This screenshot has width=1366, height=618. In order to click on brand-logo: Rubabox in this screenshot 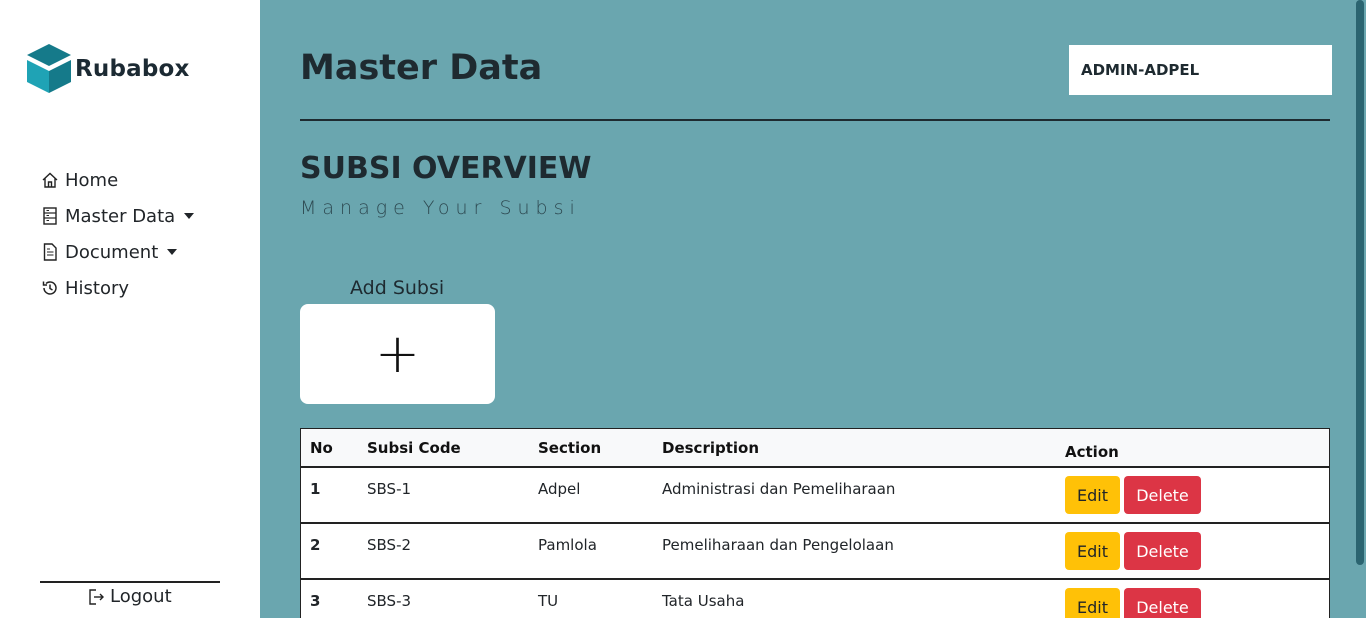, I will do `click(107, 69)`.